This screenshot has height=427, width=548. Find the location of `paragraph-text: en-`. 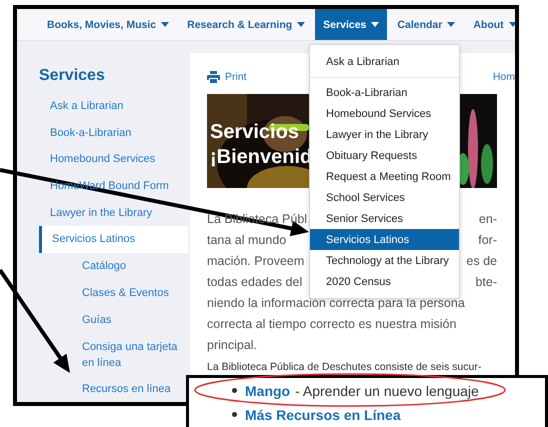

paragraph-text: en- is located at coordinates (487, 219).